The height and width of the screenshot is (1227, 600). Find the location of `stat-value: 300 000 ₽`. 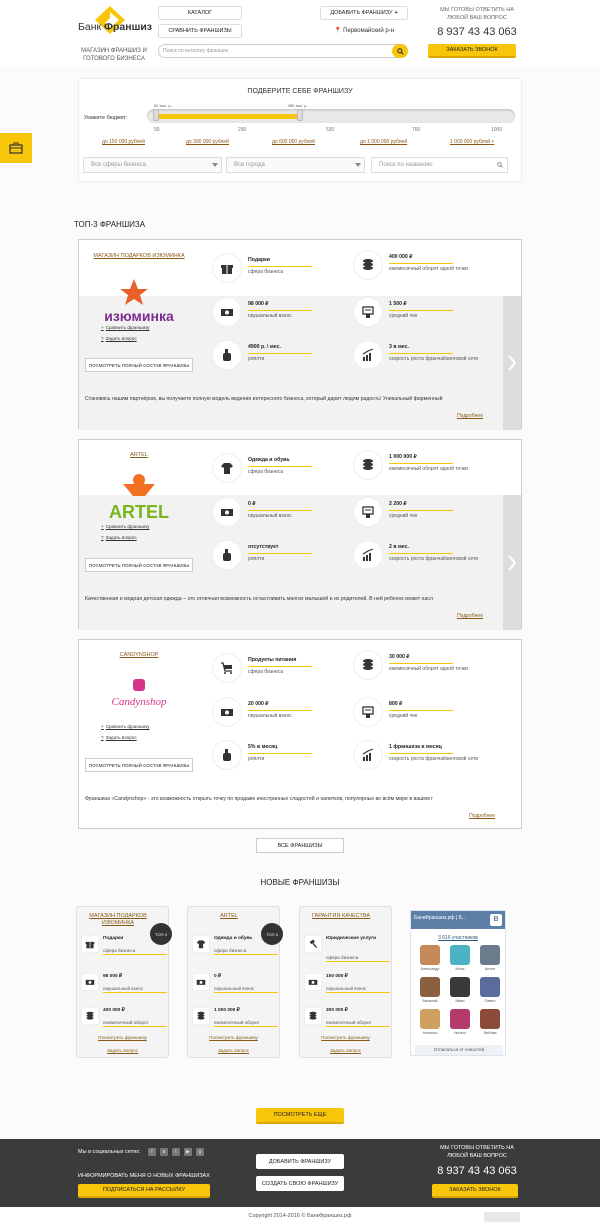

stat-value: 300 000 ₽ is located at coordinates (337, 1010).